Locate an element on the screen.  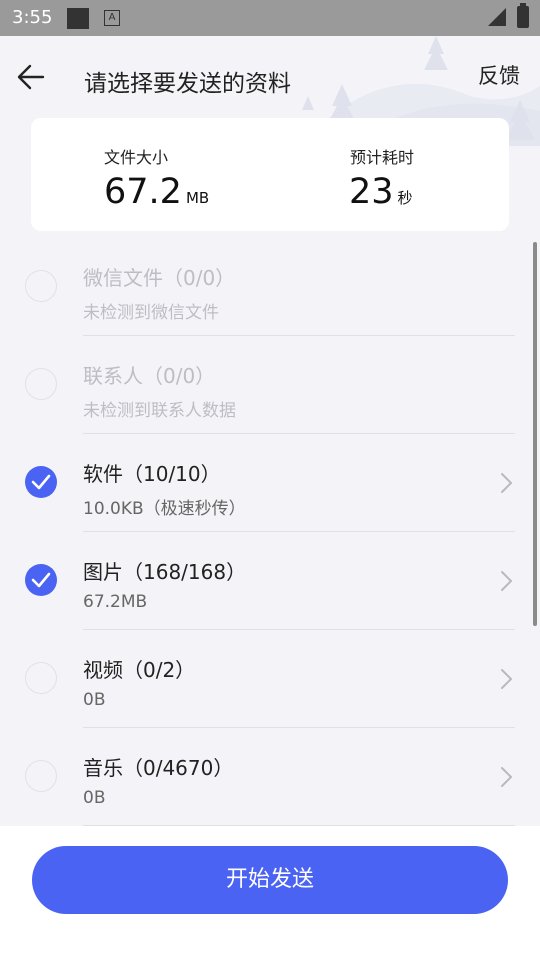
list-item: 微信文件（0/0） 未检测到微信文件 is located at coordinates (270, 287).